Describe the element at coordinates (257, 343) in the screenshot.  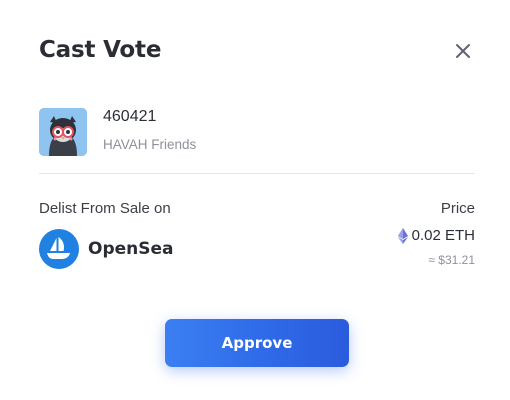
I see `approve-button: Approve` at that location.